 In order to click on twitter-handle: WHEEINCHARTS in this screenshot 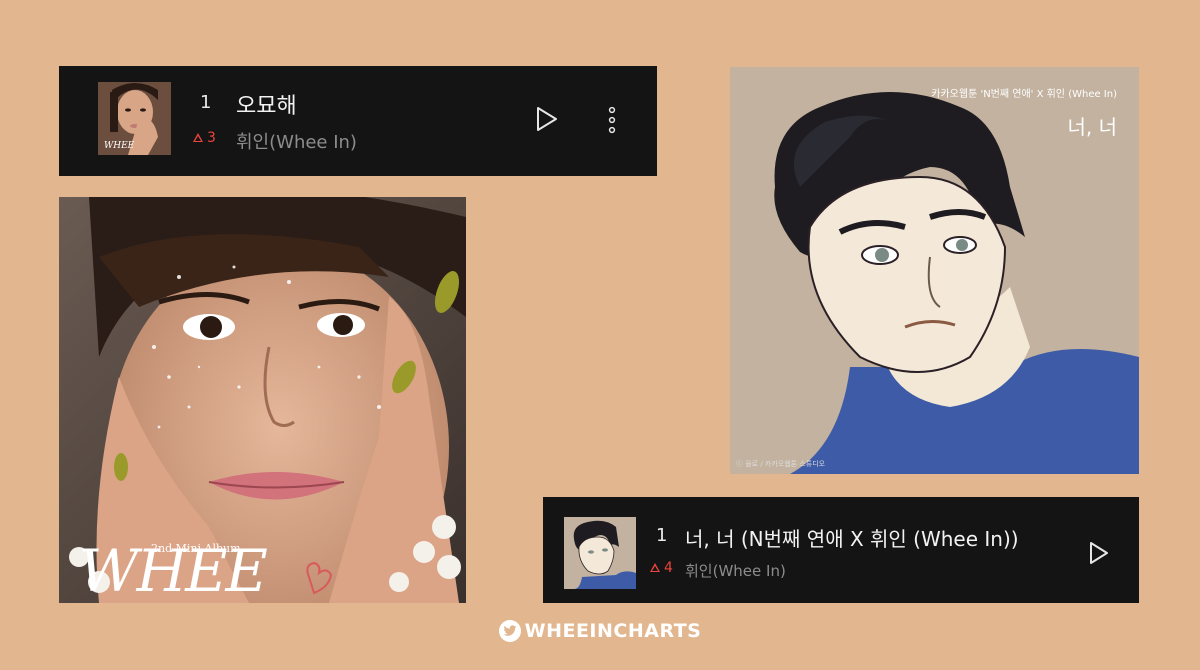, I will do `click(600, 631)`.